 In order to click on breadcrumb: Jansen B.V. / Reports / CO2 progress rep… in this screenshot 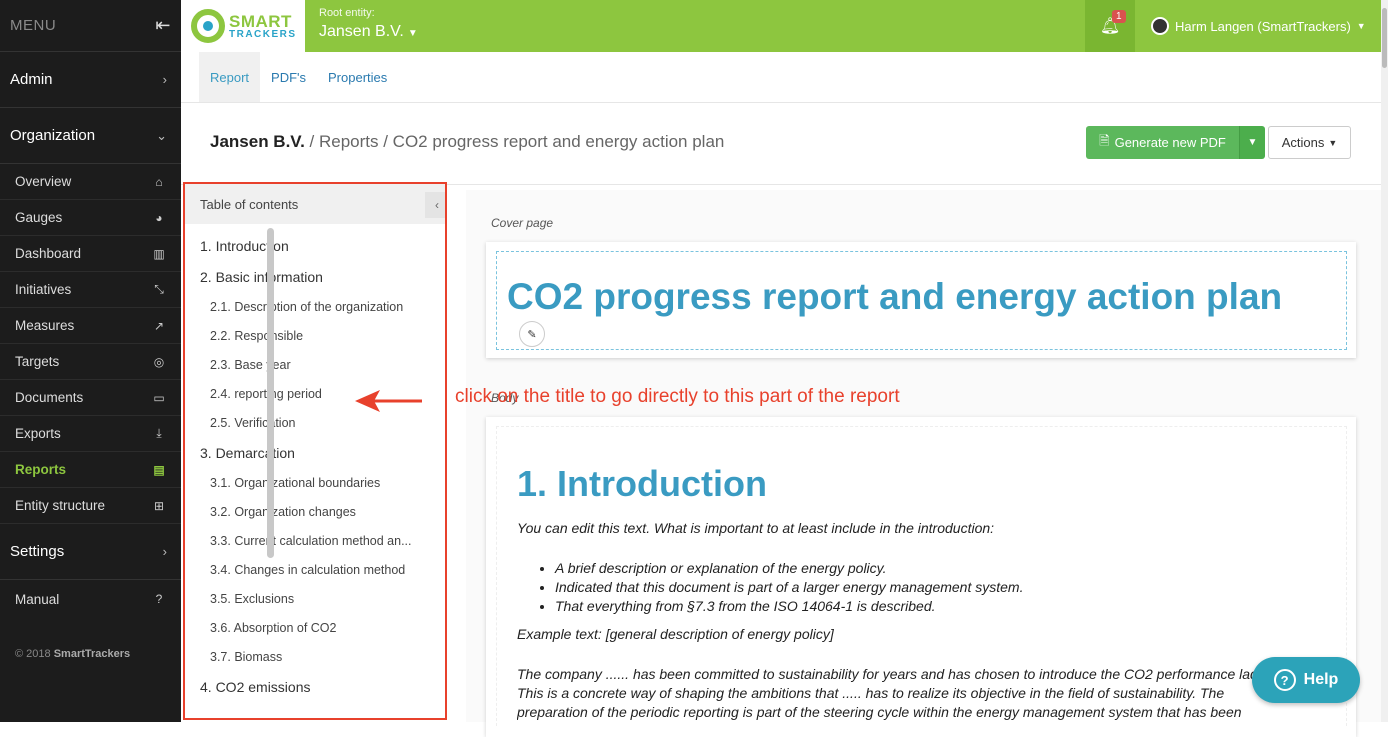, I will do `click(467, 142)`.